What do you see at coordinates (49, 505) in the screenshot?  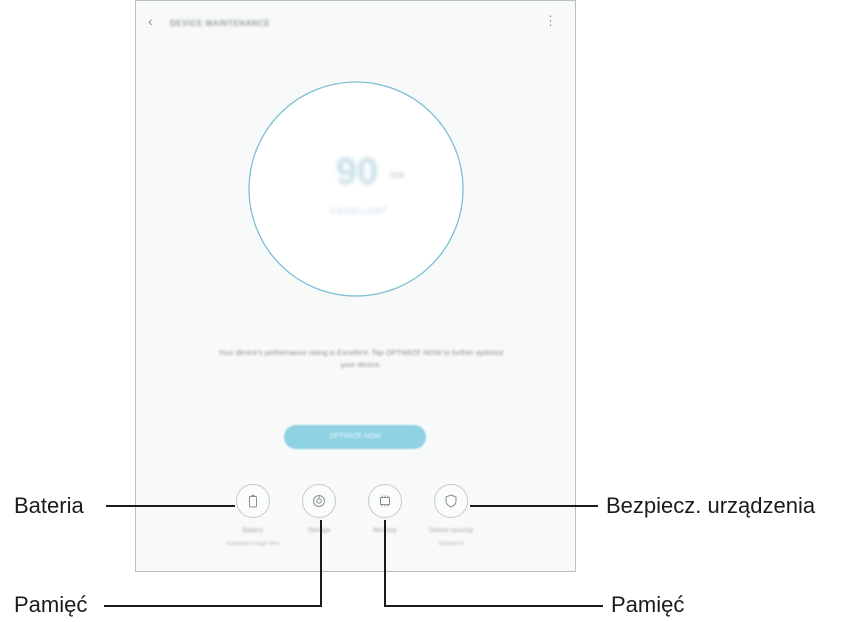 I see `callout-bateria: Bateria` at bounding box center [49, 505].